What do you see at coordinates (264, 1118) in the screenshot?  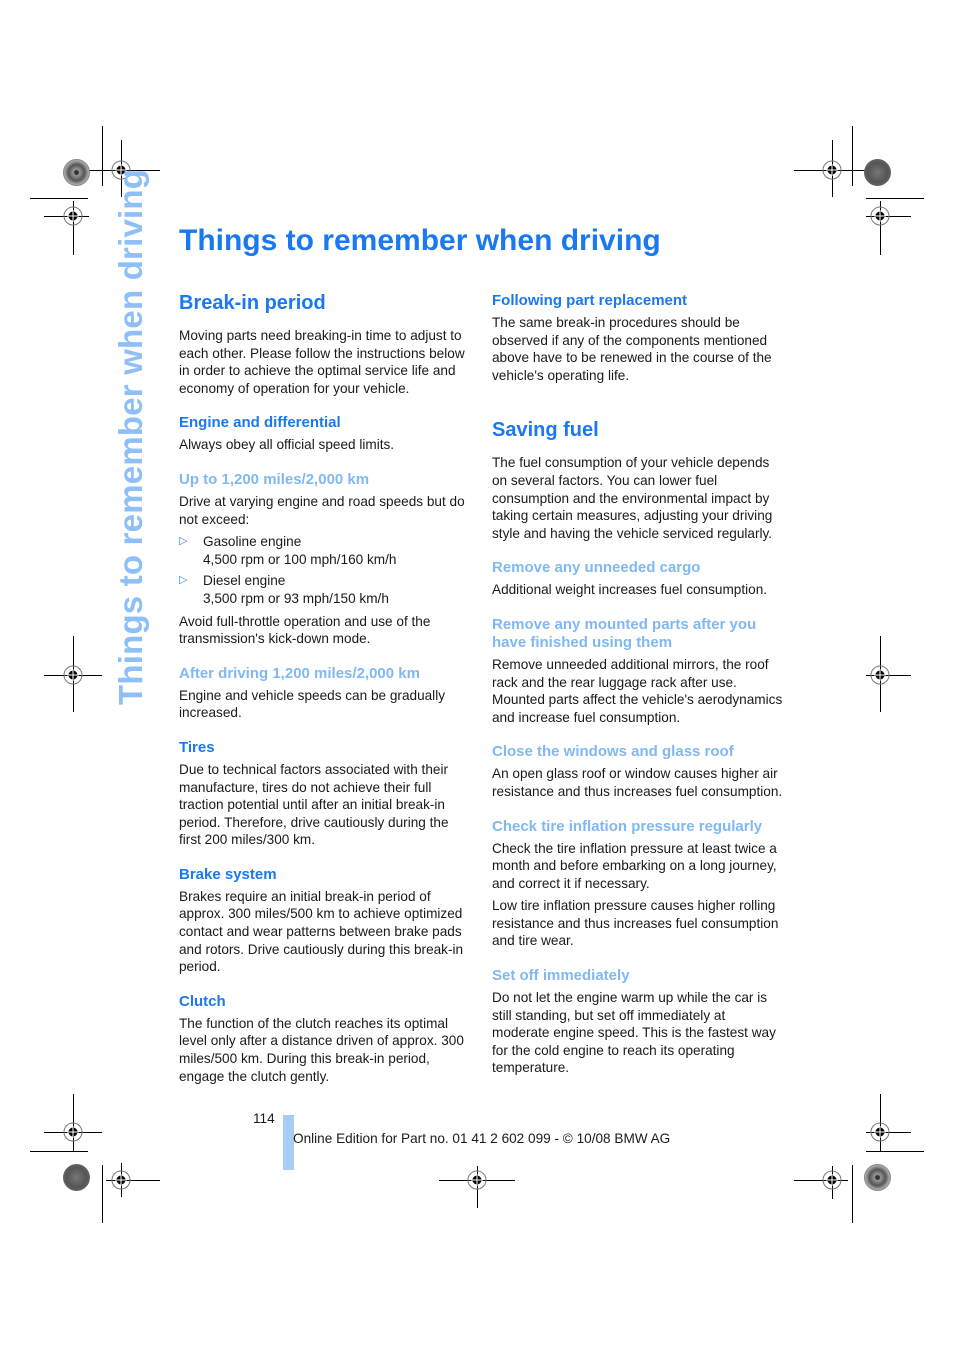 I see `page-number: 114` at bounding box center [264, 1118].